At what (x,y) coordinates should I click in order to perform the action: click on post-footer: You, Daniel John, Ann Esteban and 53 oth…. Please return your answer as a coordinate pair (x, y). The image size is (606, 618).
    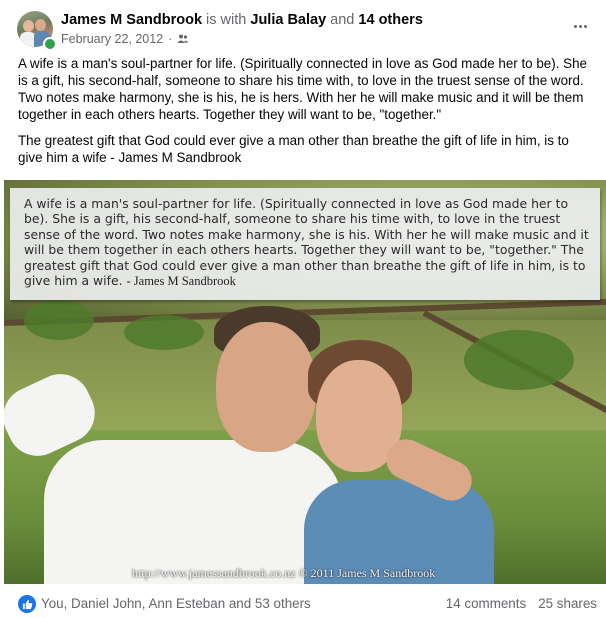
    Looking at the image, I should click on (303, 604).